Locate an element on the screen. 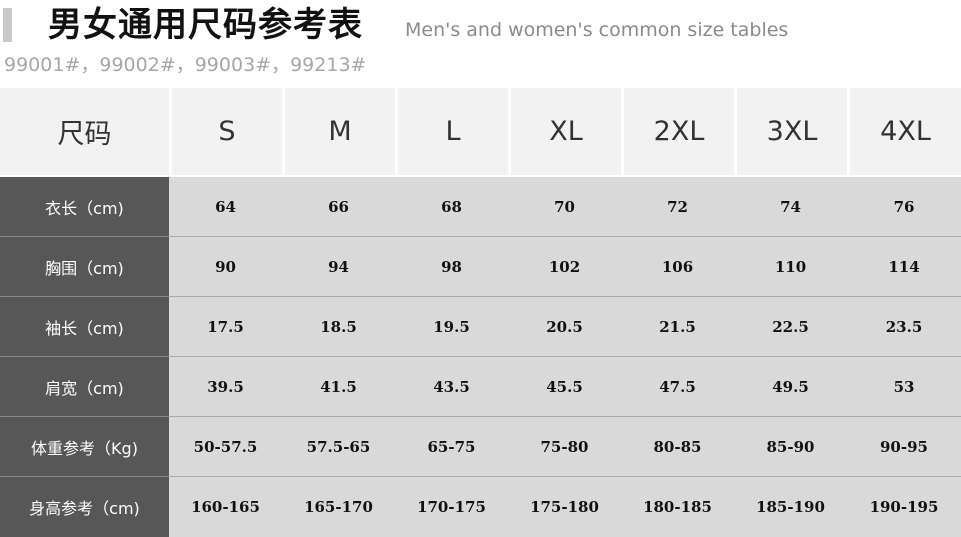 The height and width of the screenshot is (537, 961). row-values: 64 66 68 70 72 74 76 is located at coordinates (565, 207).